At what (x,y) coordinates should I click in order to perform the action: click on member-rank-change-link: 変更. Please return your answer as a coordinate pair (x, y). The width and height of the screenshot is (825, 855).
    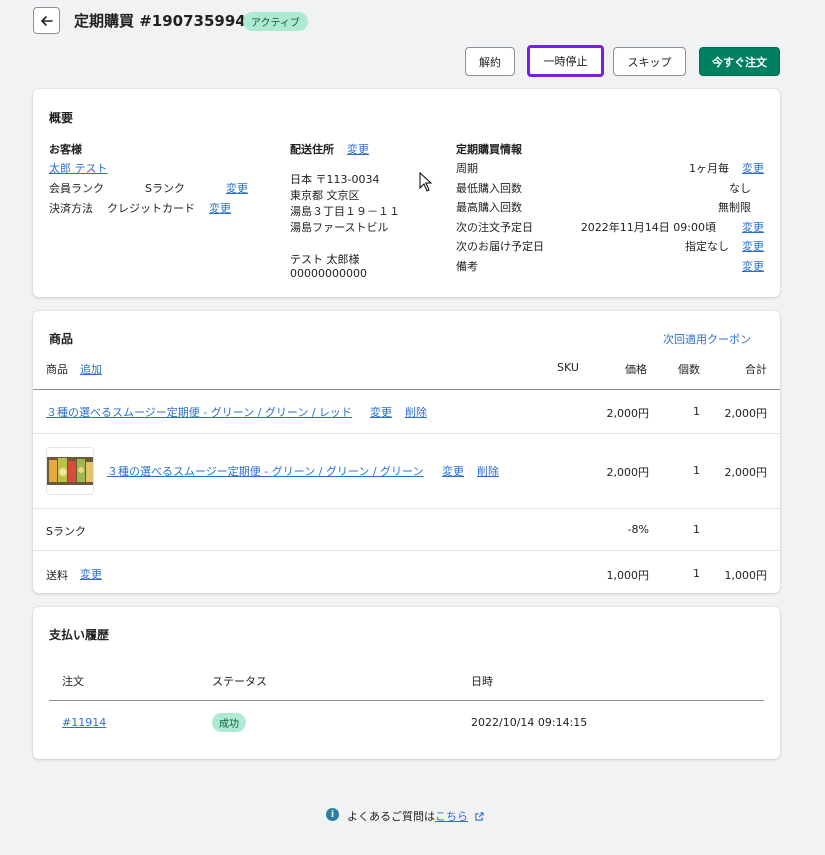
    Looking at the image, I should click on (237, 188).